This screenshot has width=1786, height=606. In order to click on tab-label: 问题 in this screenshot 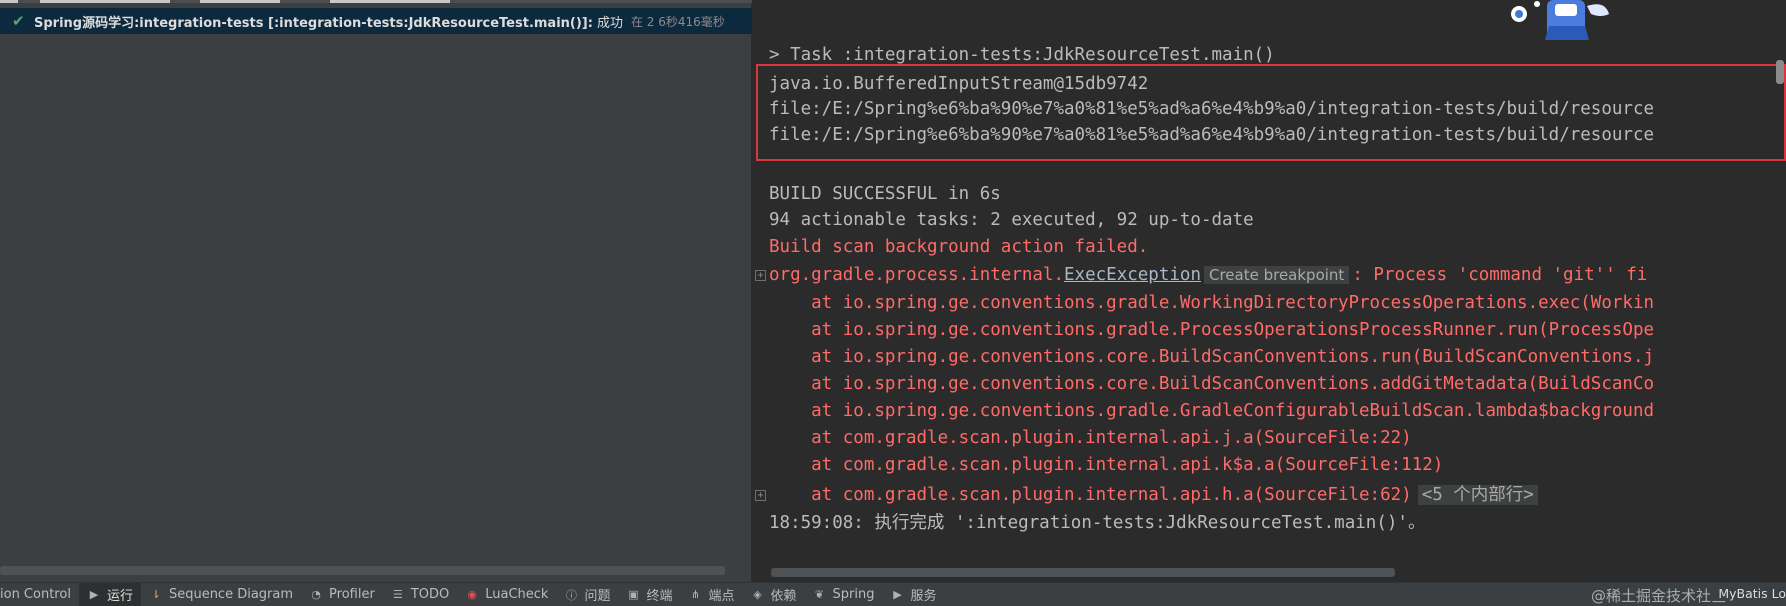, I will do `click(597, 596)`.